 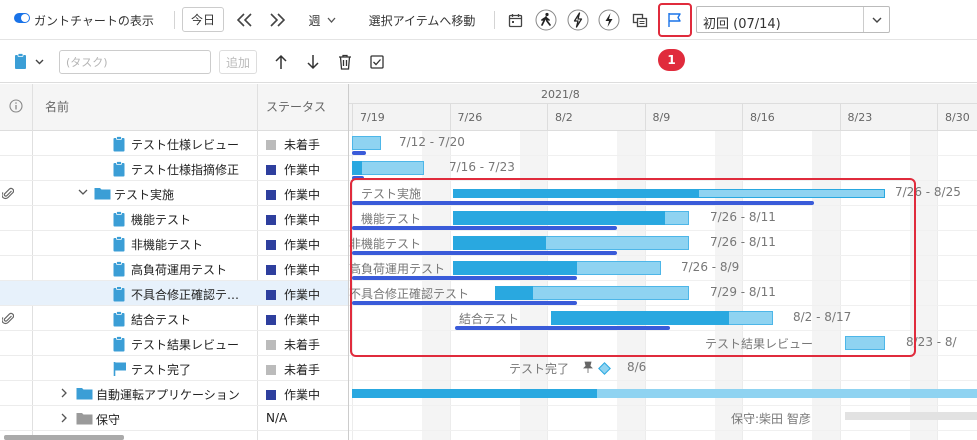 I want to click on next-period-icon, so click(x=277, y=20).